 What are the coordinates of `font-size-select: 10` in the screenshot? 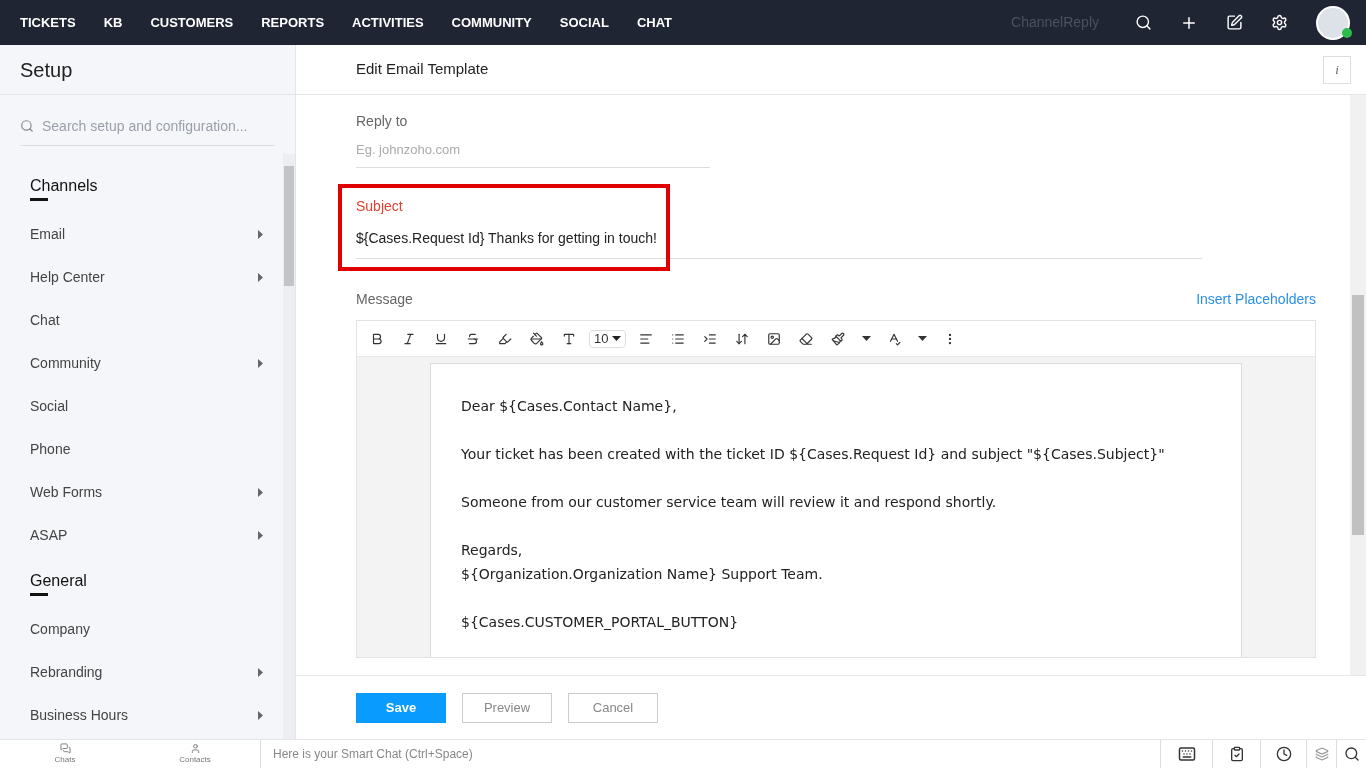 It's located at (608, 338).